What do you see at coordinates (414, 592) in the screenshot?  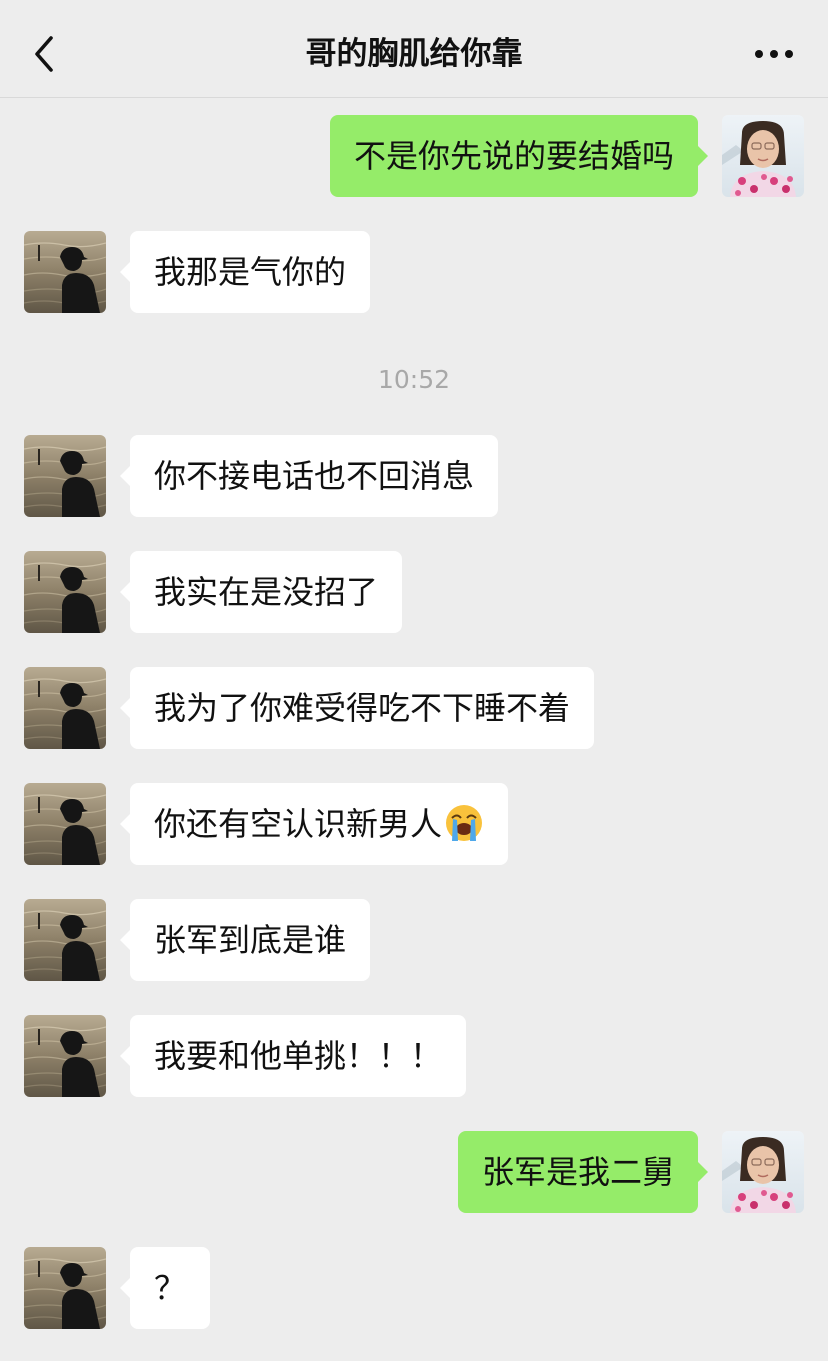 I see `message-row-received: 我实在是没招了` at bounding box center [414, 592].